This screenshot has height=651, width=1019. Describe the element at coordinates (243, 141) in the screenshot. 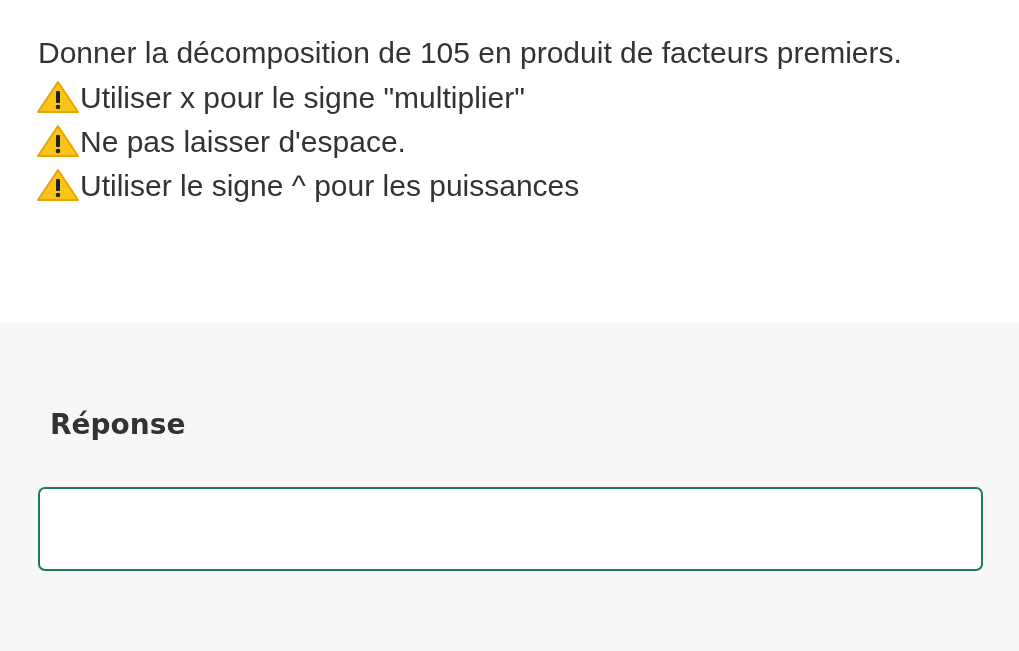

I see `instruction-text: Ne pas laisser d'espace.` at that location.